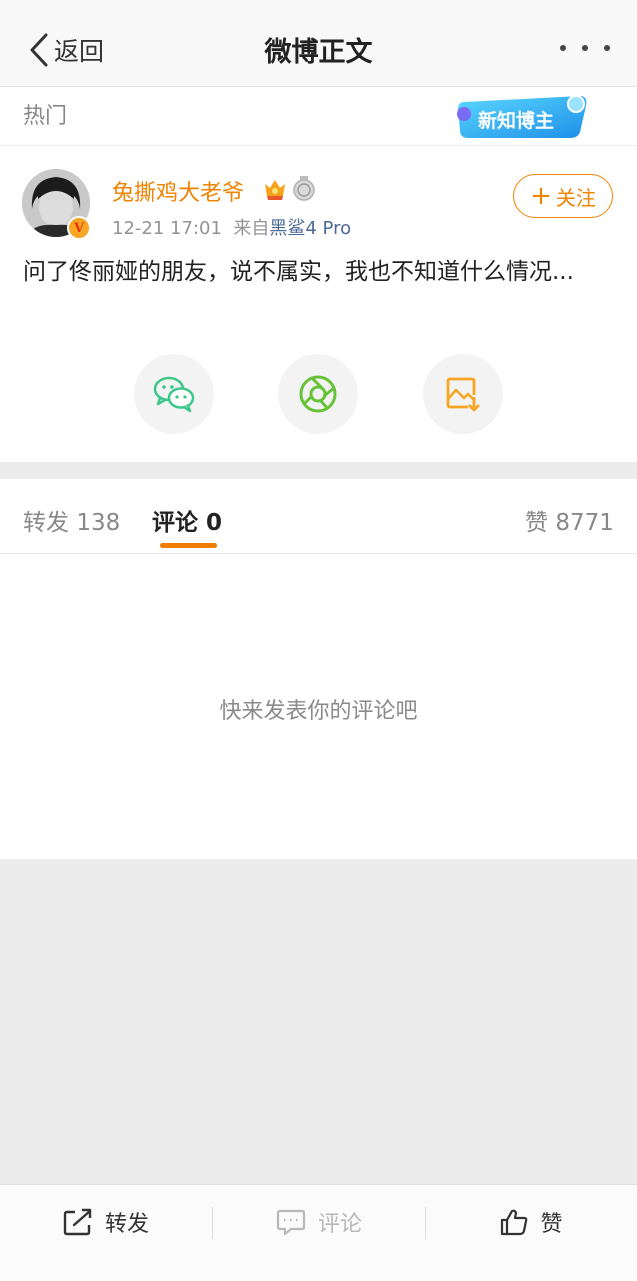  I want to click on repost-button: 转发, so click(106, 1222).